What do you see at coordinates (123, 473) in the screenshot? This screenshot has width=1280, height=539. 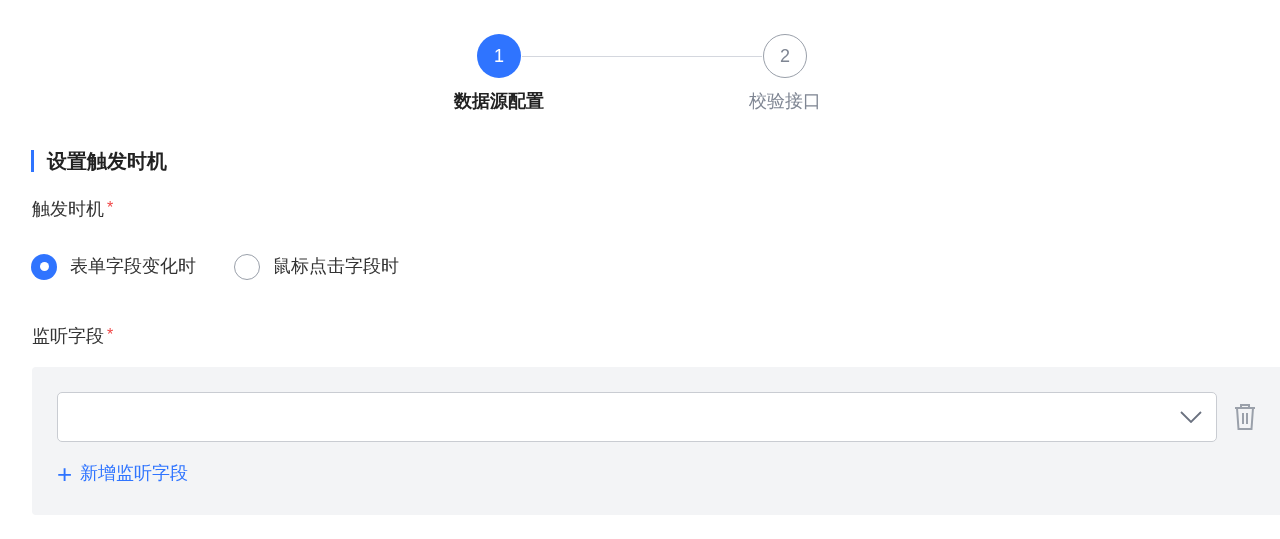 I see `add-field-link: + 新增监听字段` at bounding box center [123, 473].